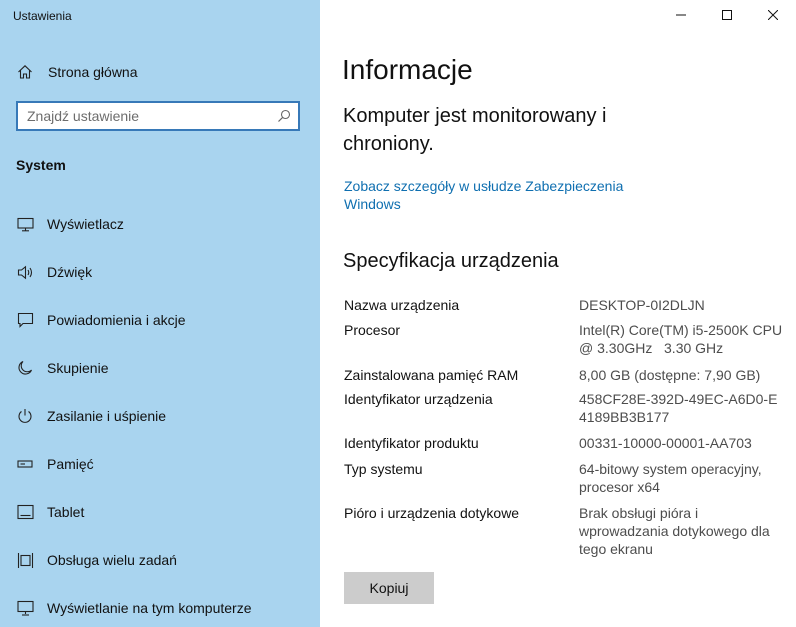 The image size is (796, 627). I want to click on copy-button: Kopiuj, so click(389, 588).